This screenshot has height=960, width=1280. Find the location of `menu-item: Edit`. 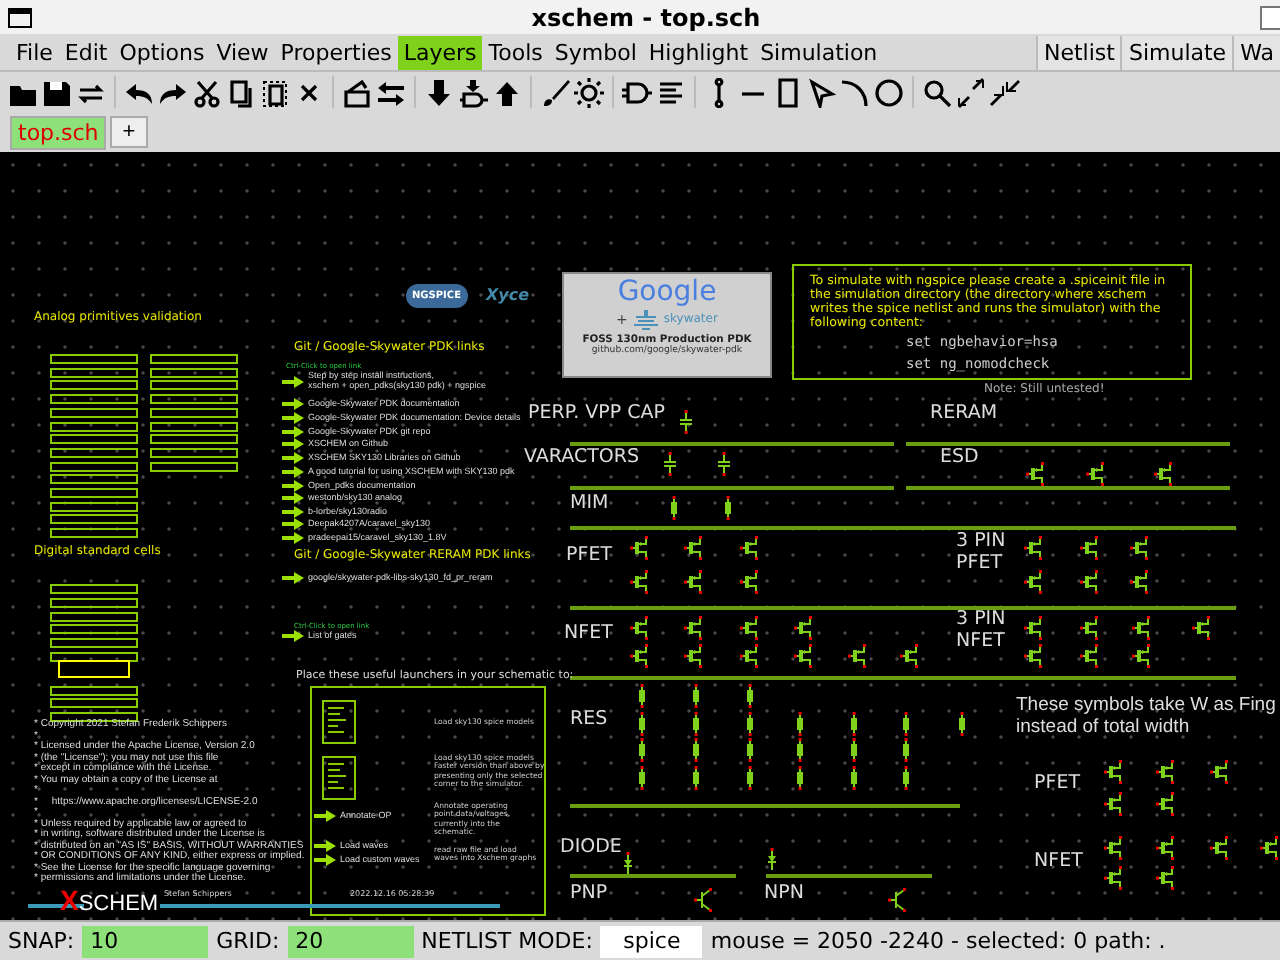

menu-item: Edit is located at coordinates (86, 52).